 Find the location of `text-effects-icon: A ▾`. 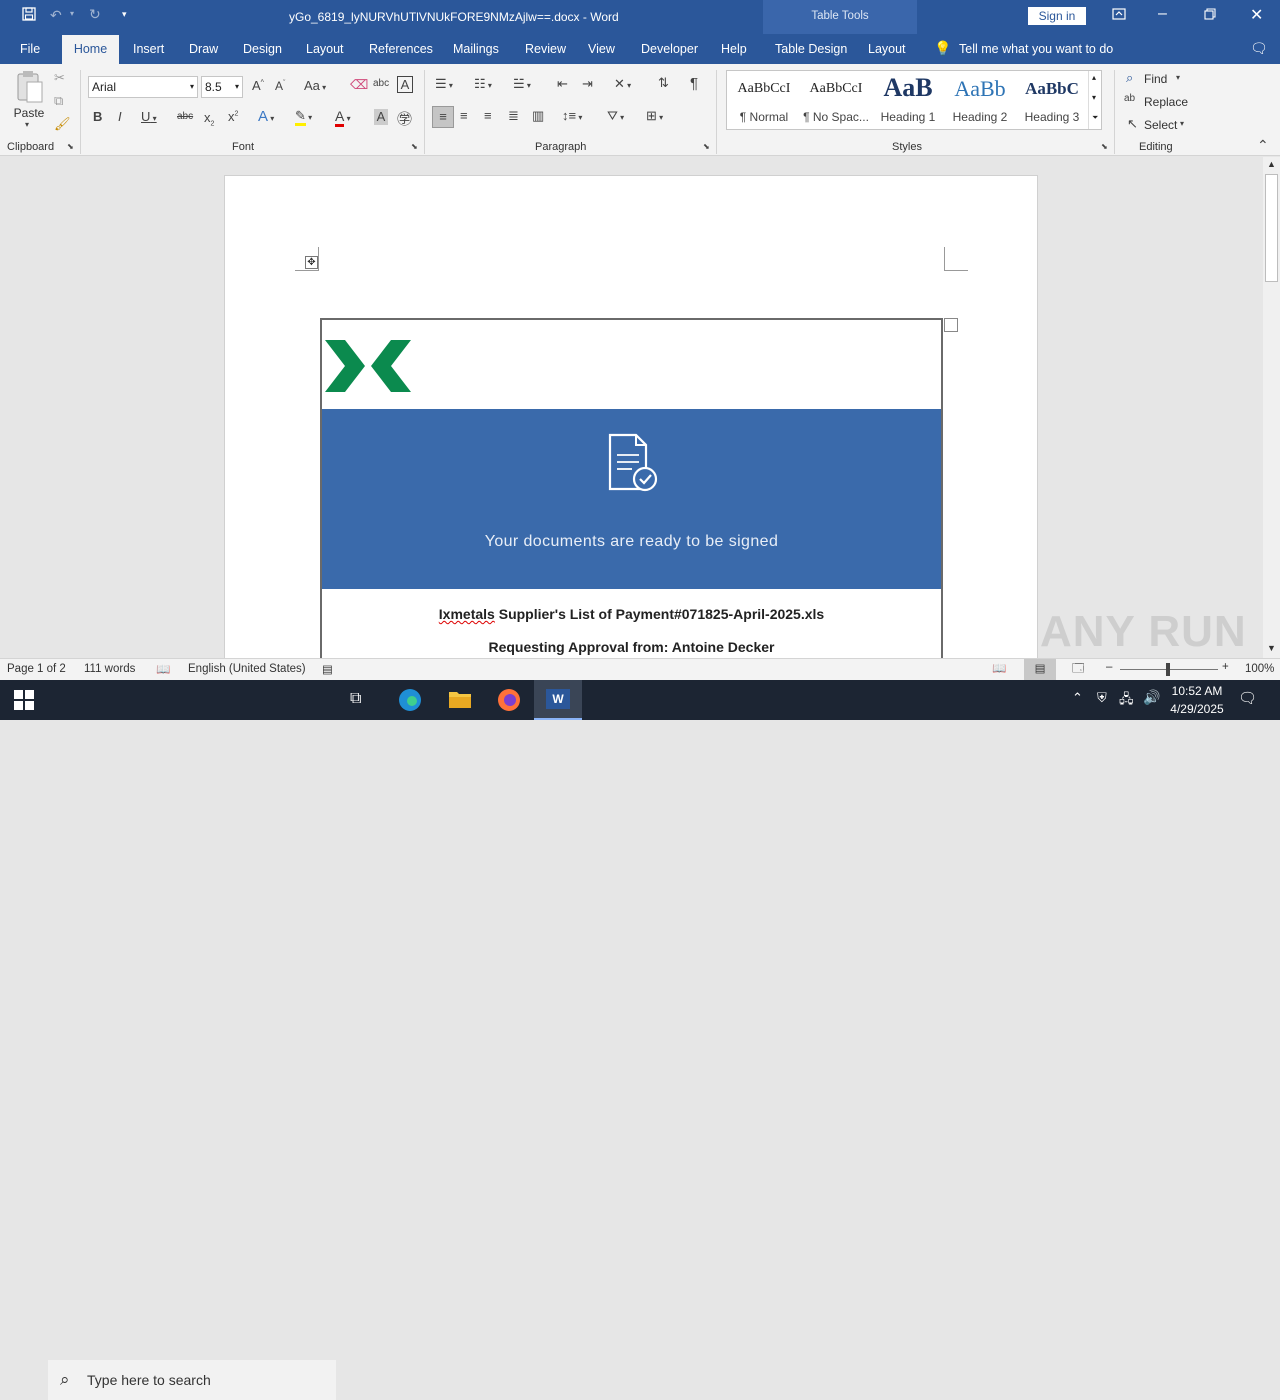

text-effects-icon: A ▾ is located at coordinates (266, 116).